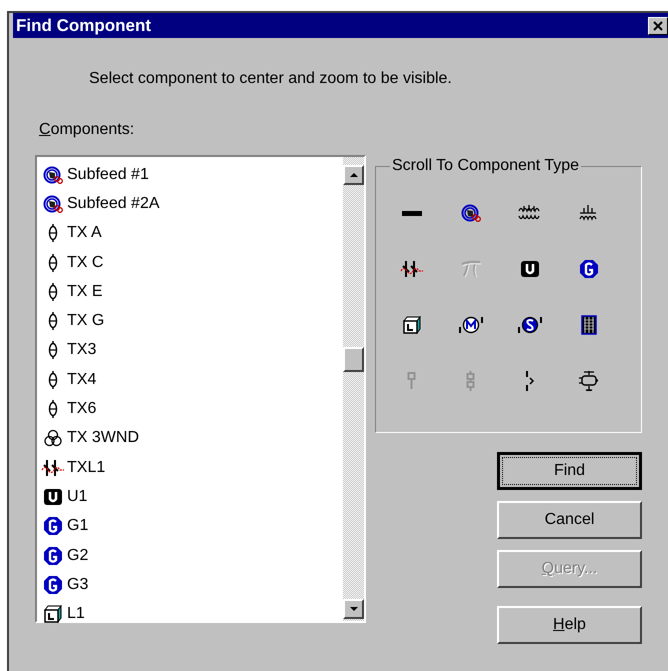  Describe the element at coordinates (77, 526) in the screenshot. I see `component-item: G1` at that location.